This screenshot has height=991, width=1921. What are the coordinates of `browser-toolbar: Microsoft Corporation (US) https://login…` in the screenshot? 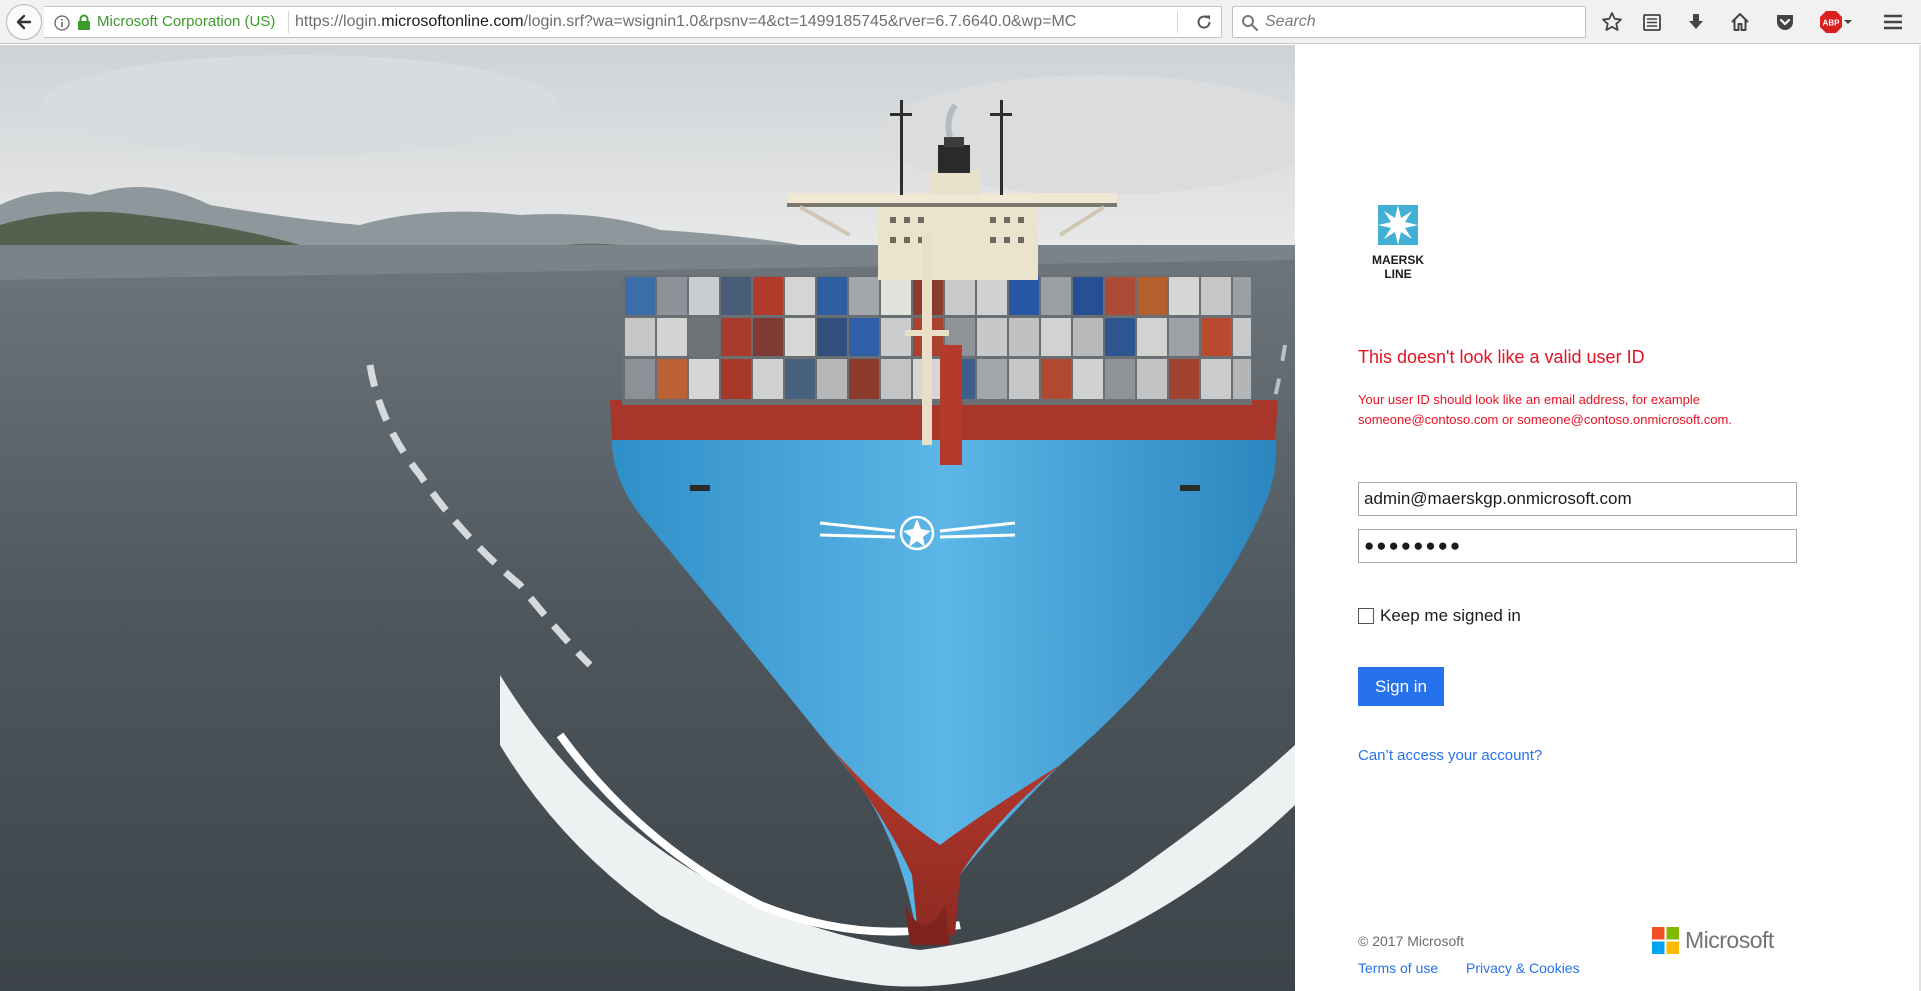 It's located at (960, 22).